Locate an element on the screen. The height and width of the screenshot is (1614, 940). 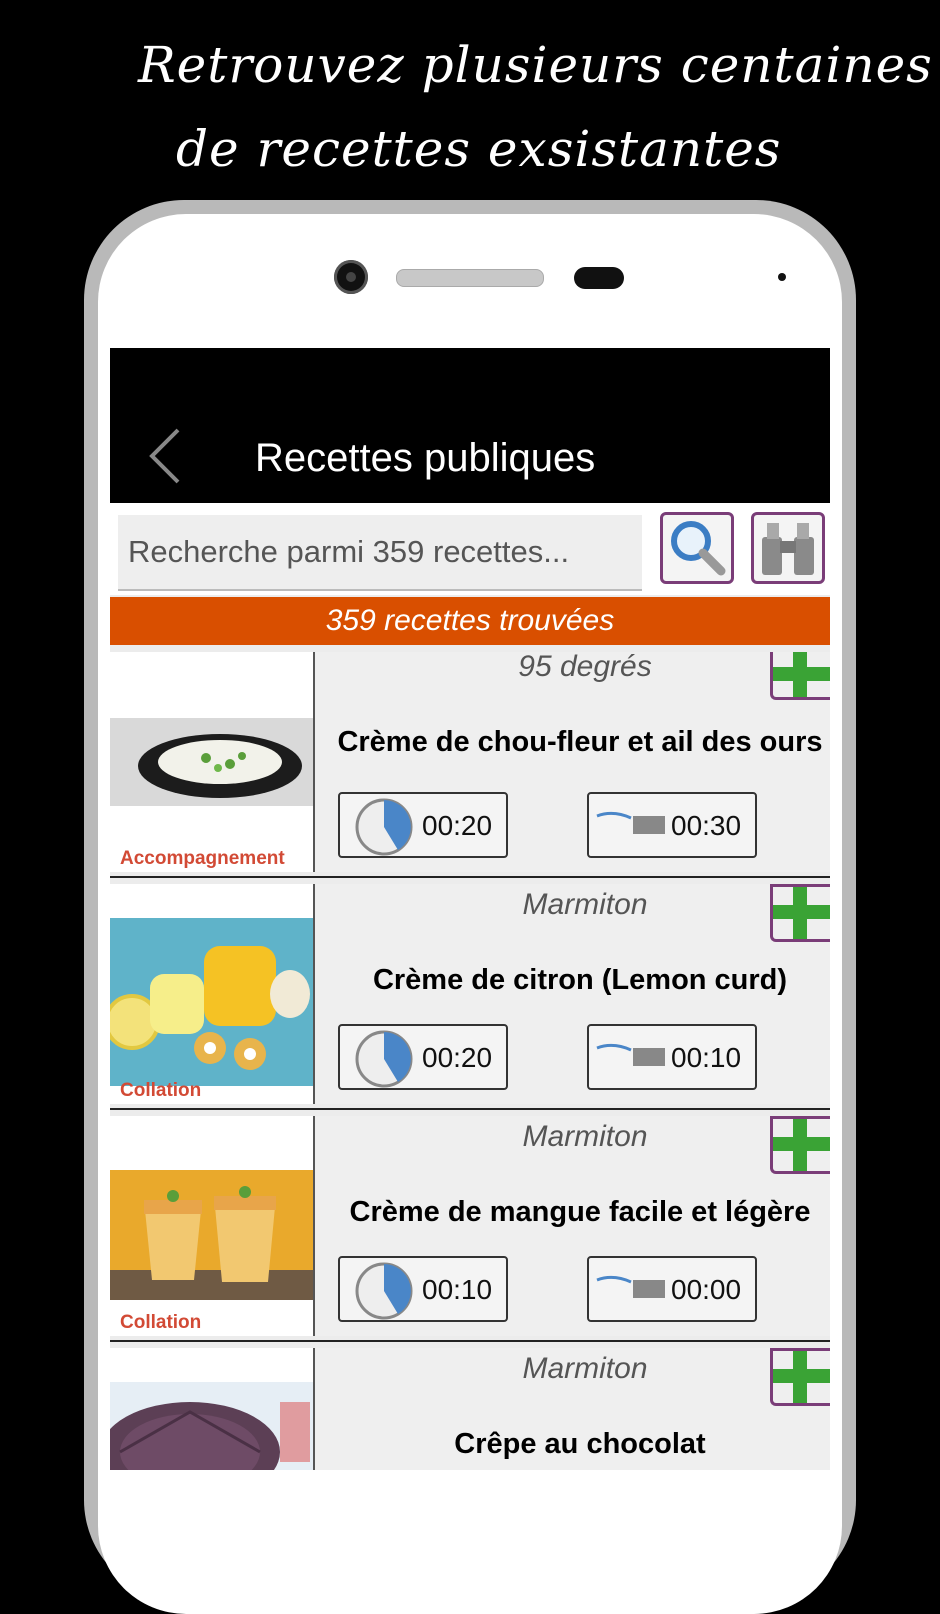
prep-time-box: 00:10 is located at coordinates (423, 1289).